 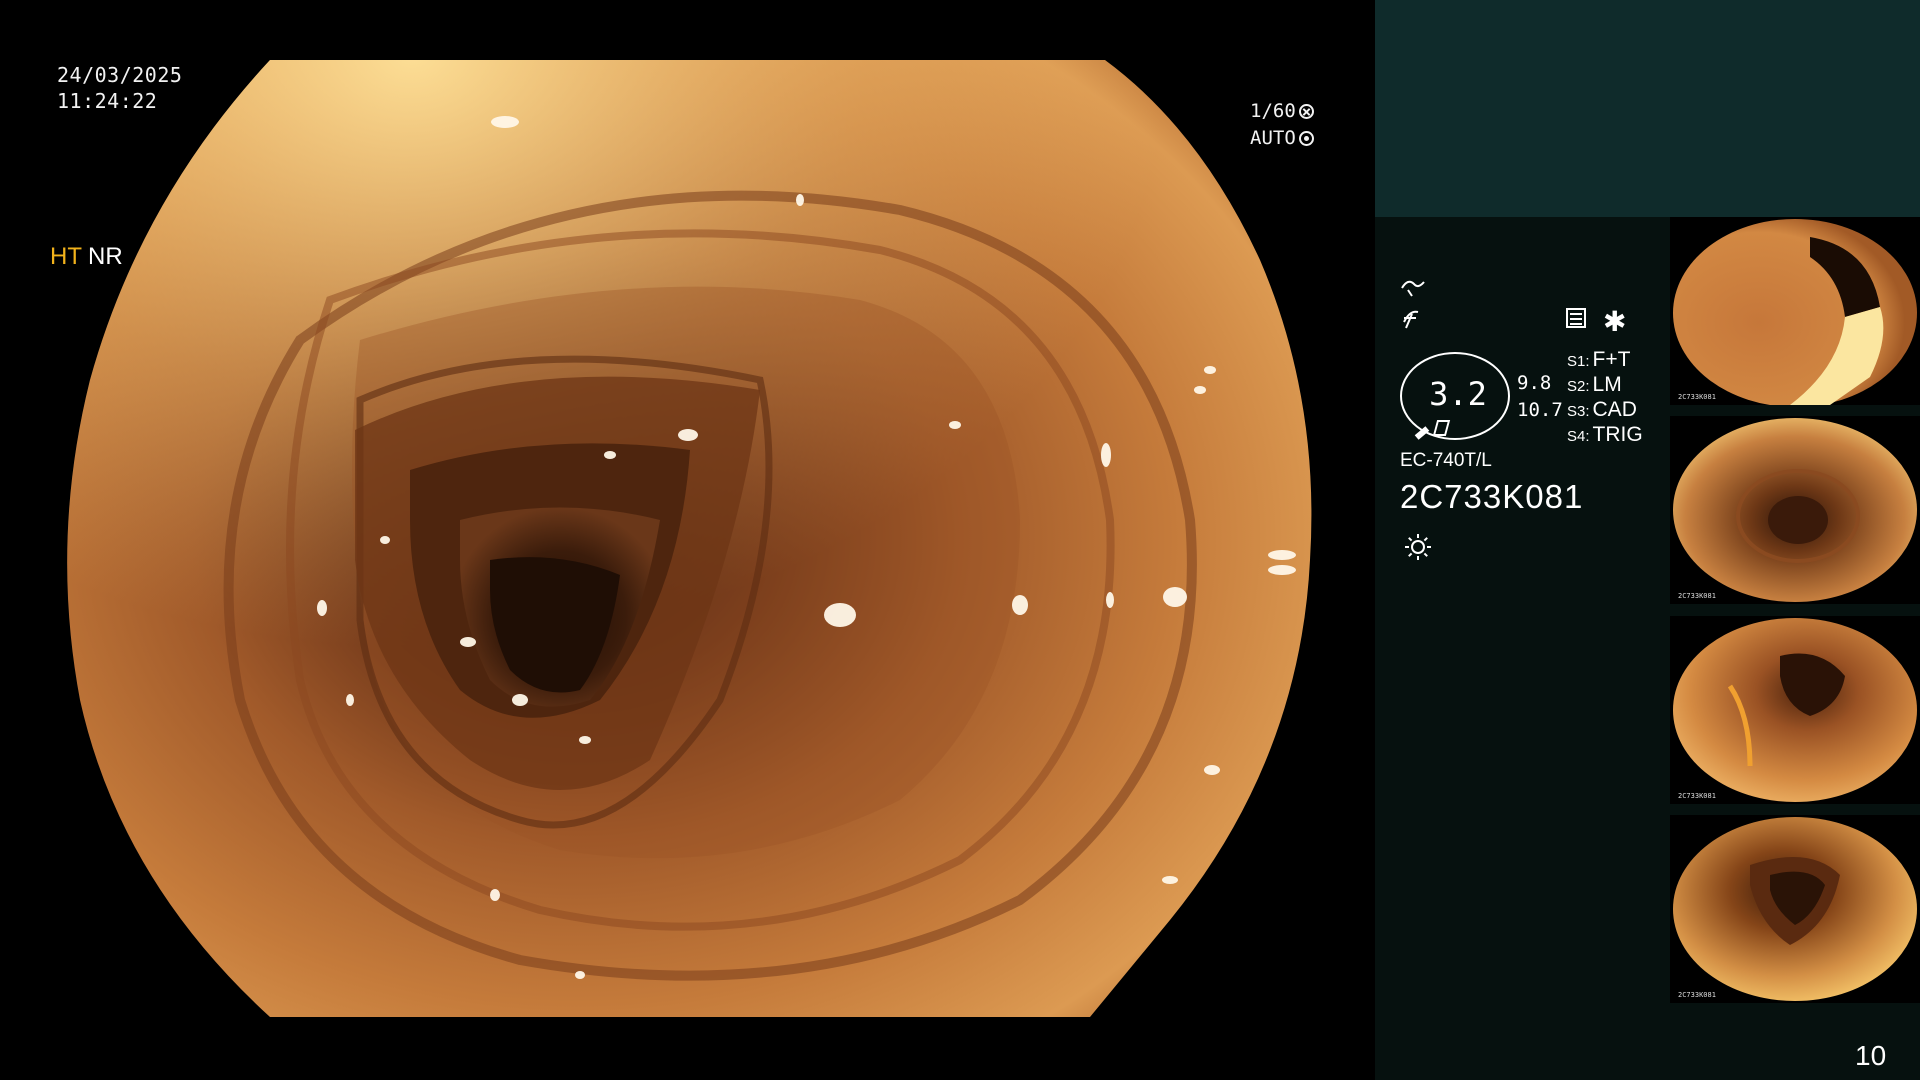 I want to click on panel-header-band, so click(x=1647, y=108).